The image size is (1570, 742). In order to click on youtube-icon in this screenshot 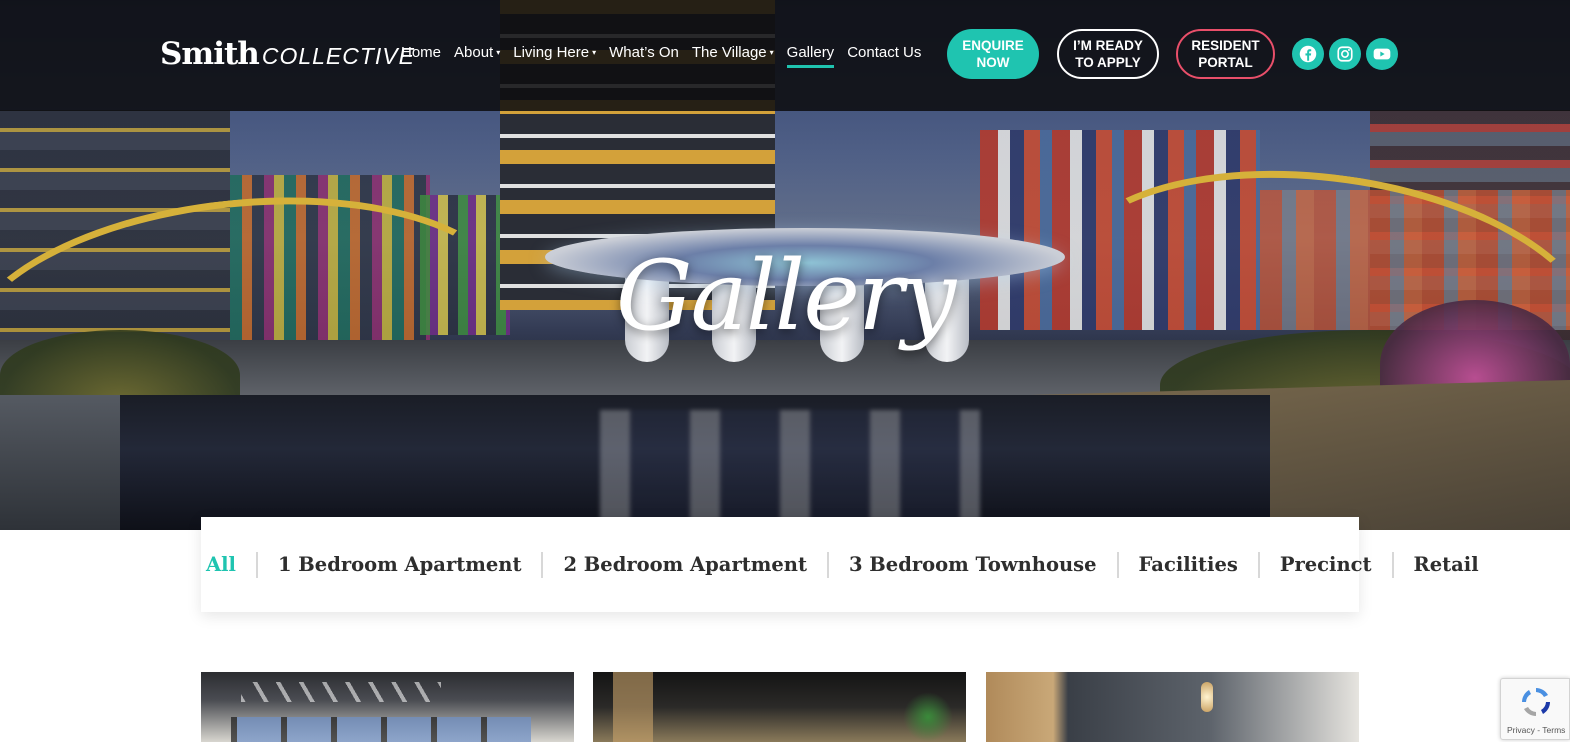, I will do `click(1382, 54)`.